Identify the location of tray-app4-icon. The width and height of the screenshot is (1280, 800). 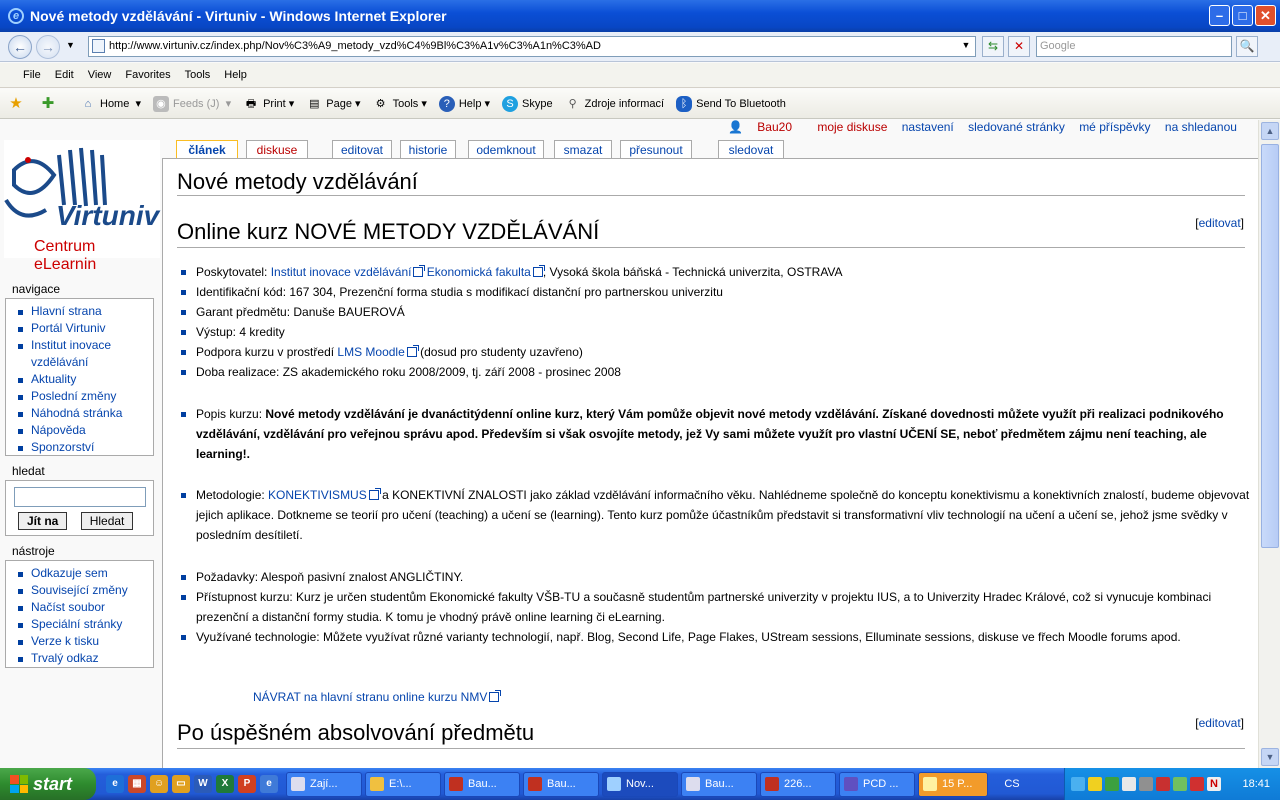
(1180, 784).